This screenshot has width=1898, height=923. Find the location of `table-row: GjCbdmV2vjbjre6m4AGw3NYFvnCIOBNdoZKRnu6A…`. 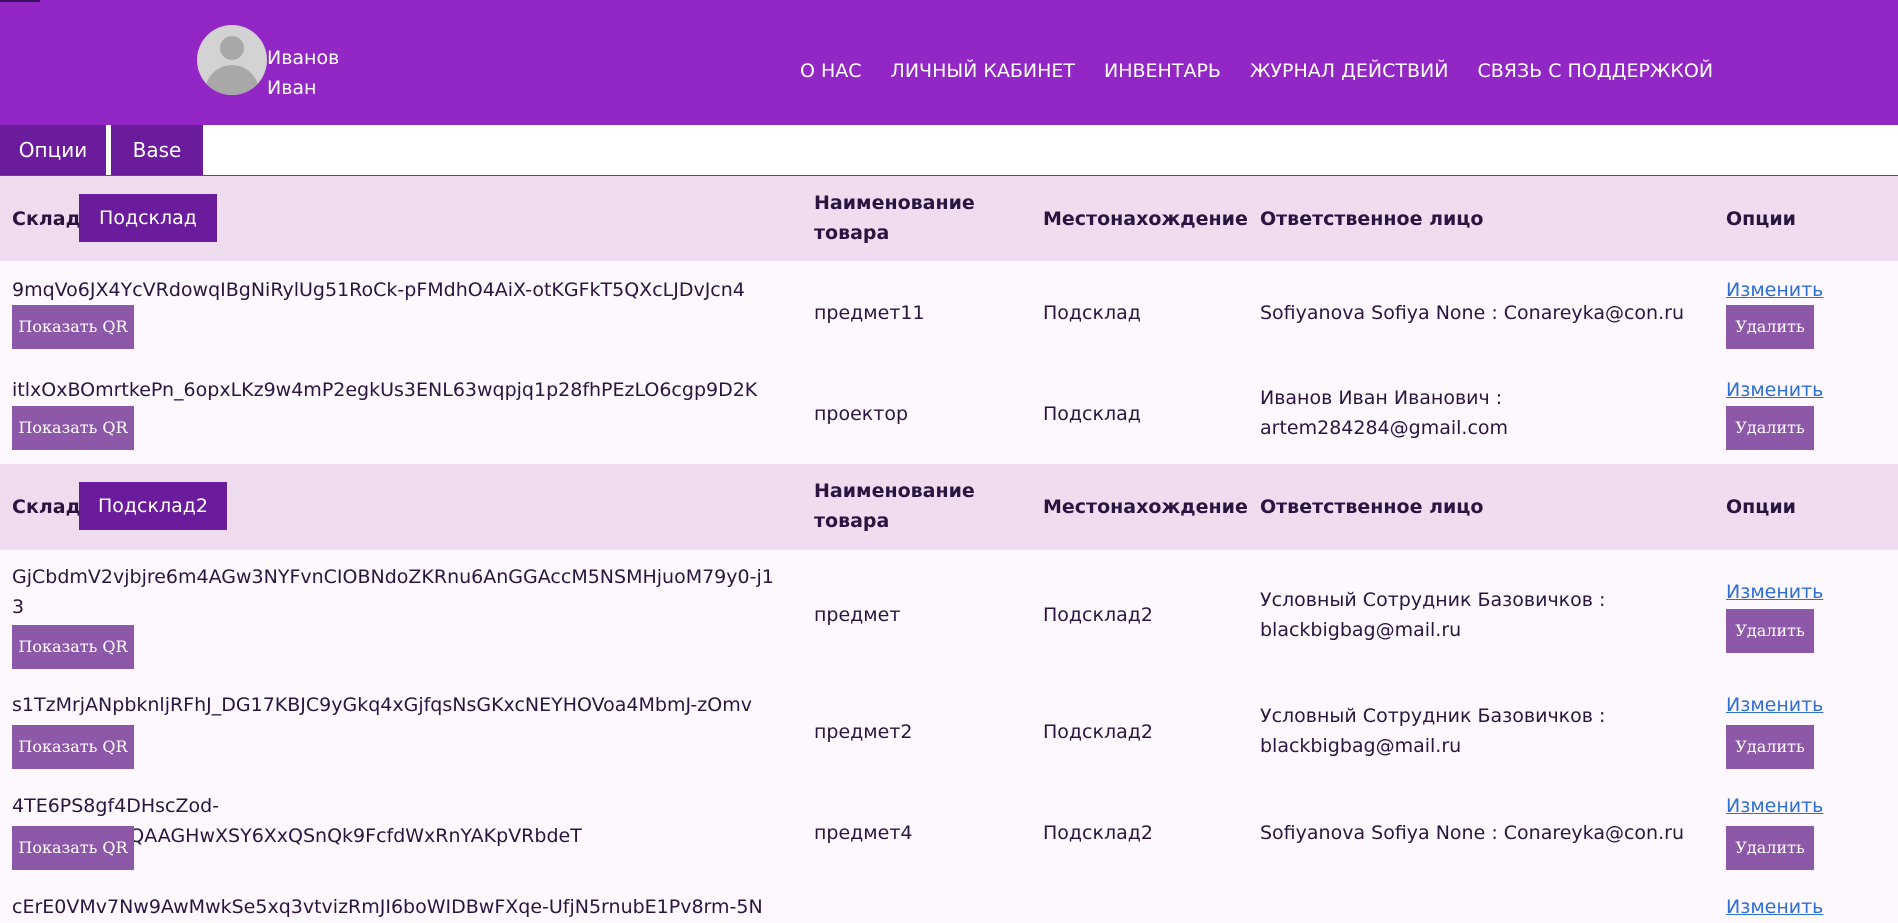

table-row: GjCbdmV2vjbjre6m4AGw3NYFvnCIOBNdoZKRnu6A… is located at coordinates (949, 616).